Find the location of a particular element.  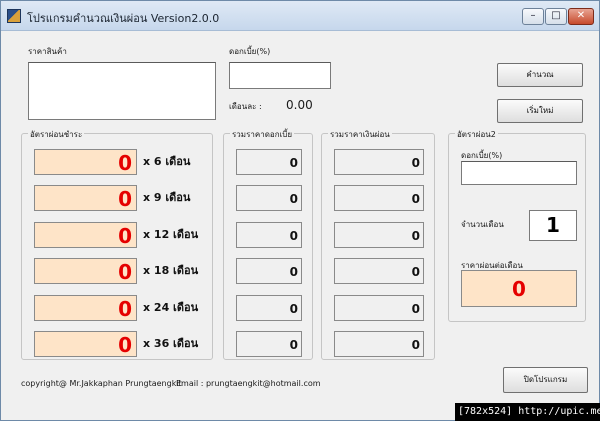

reset-button: เริ่มใหม่ is located at coordinates (540, 111).